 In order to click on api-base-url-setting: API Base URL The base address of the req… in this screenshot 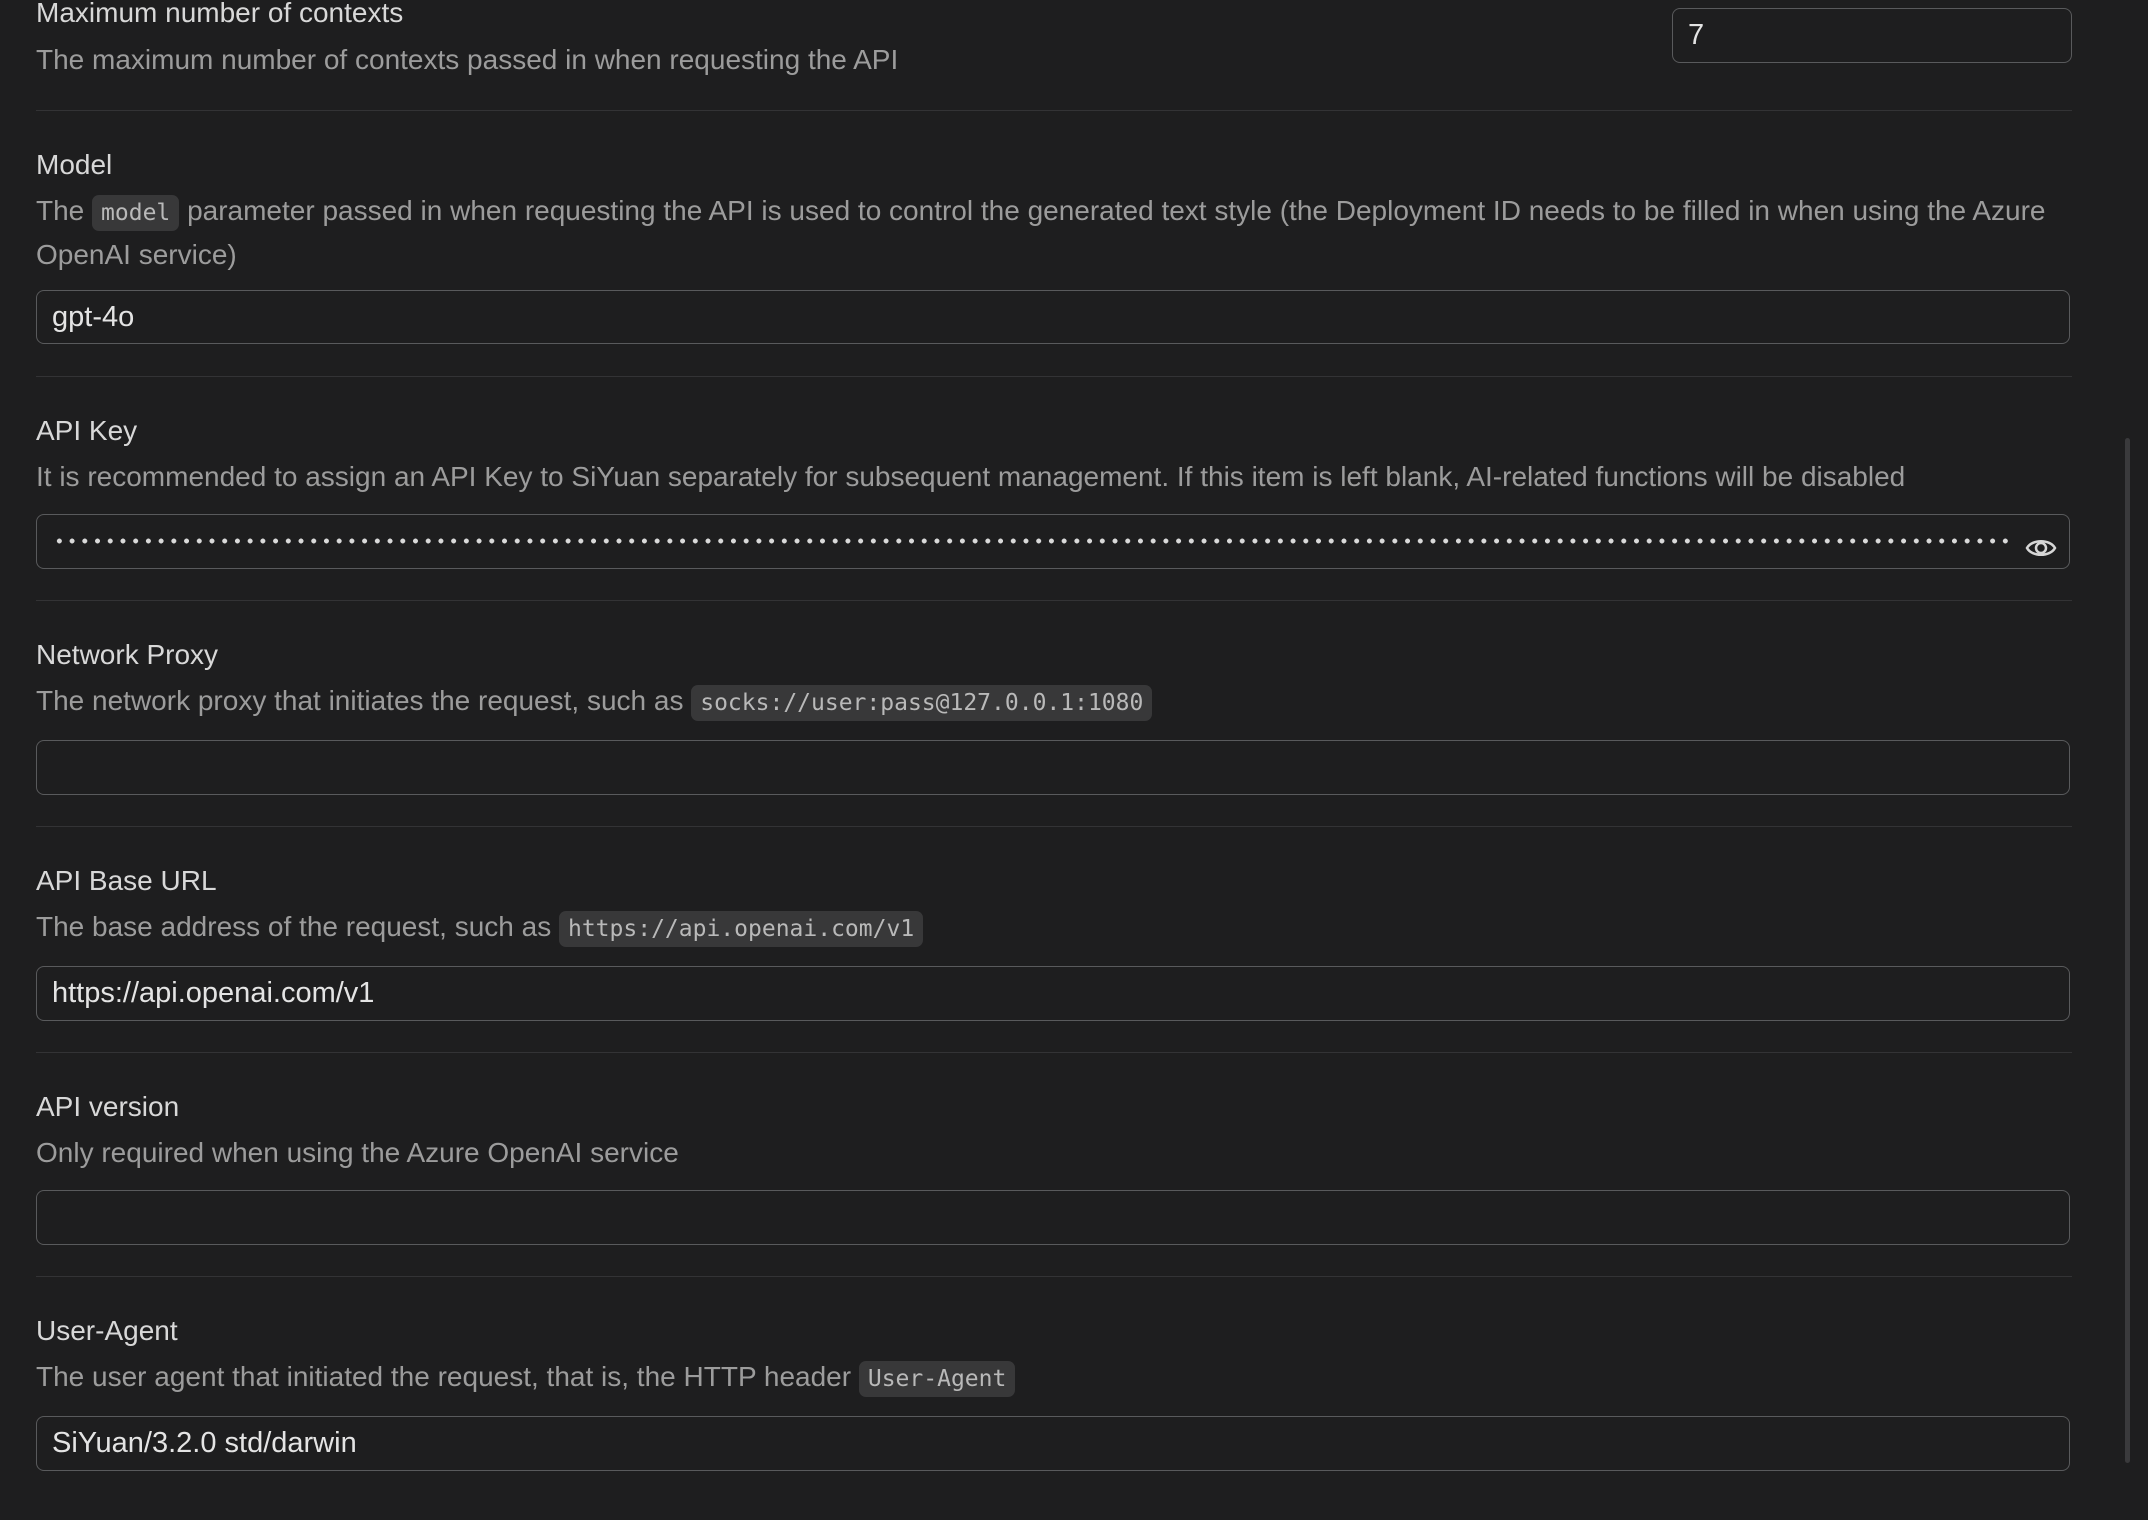, I will do `click(1054, 958)`.